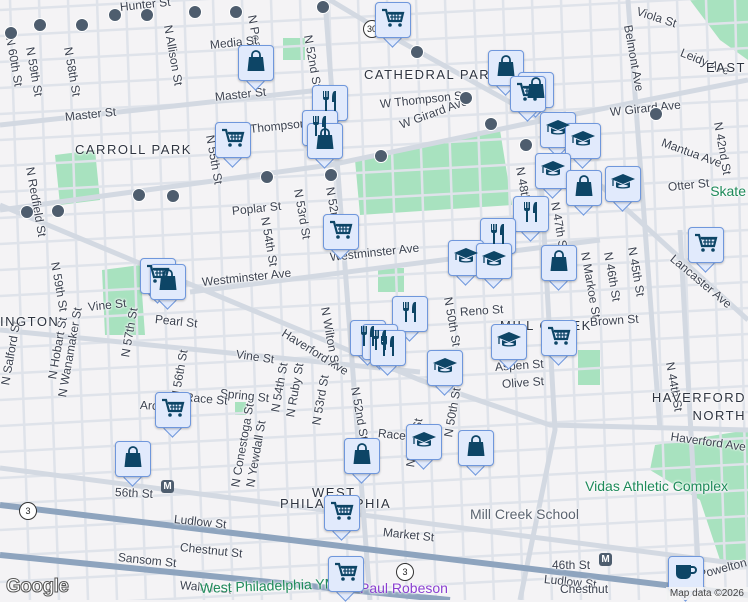 Image resolution: width=748 pixels, height=602 pixels. I want to click on street-label: N 60th St, so click(14, 61).